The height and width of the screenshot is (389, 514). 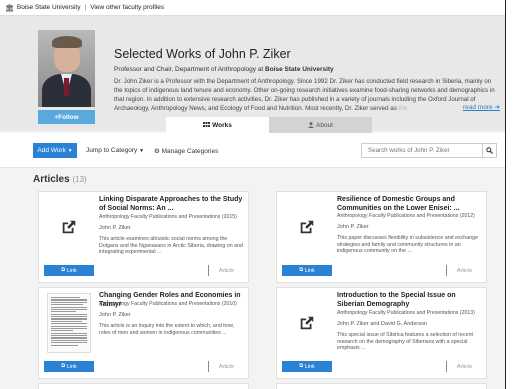 I want to click on add-work-button: Add Work ▼, so click(x=55, y=150).